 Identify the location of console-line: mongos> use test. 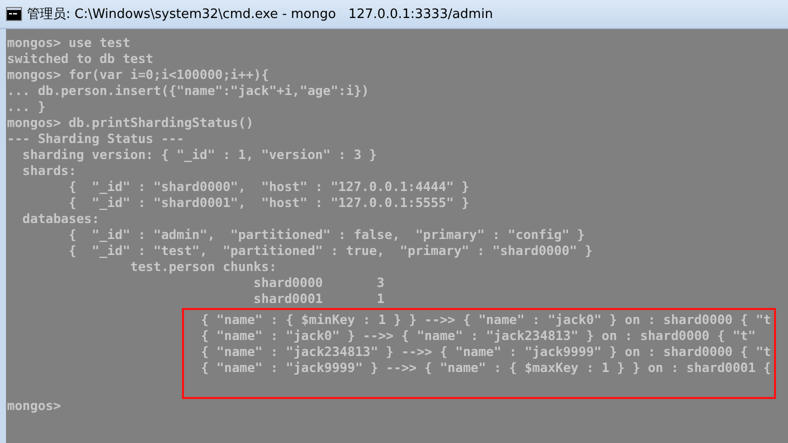
(68, 44).